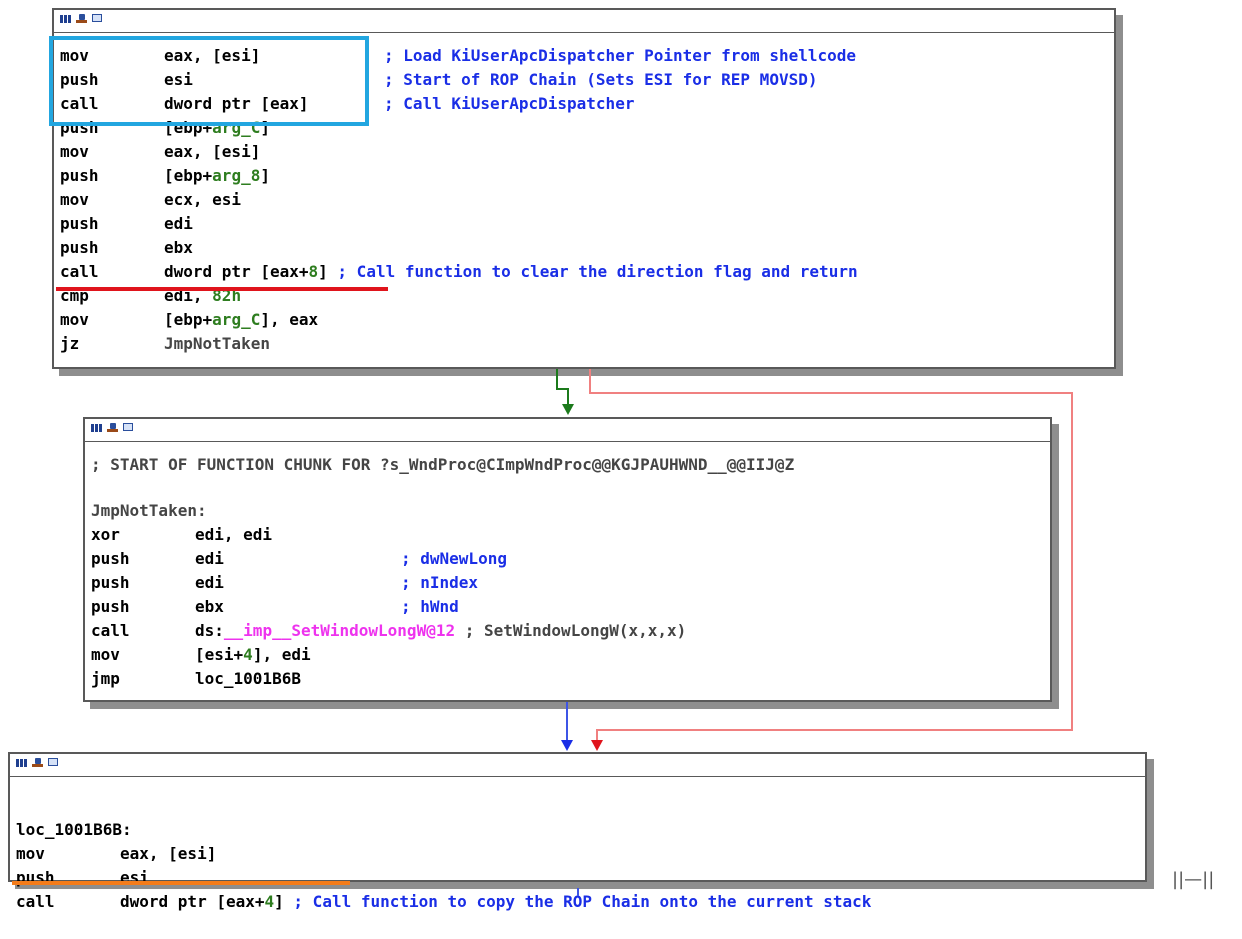  I want to click on operand: dword ptr [eax+, so click(192, 901).